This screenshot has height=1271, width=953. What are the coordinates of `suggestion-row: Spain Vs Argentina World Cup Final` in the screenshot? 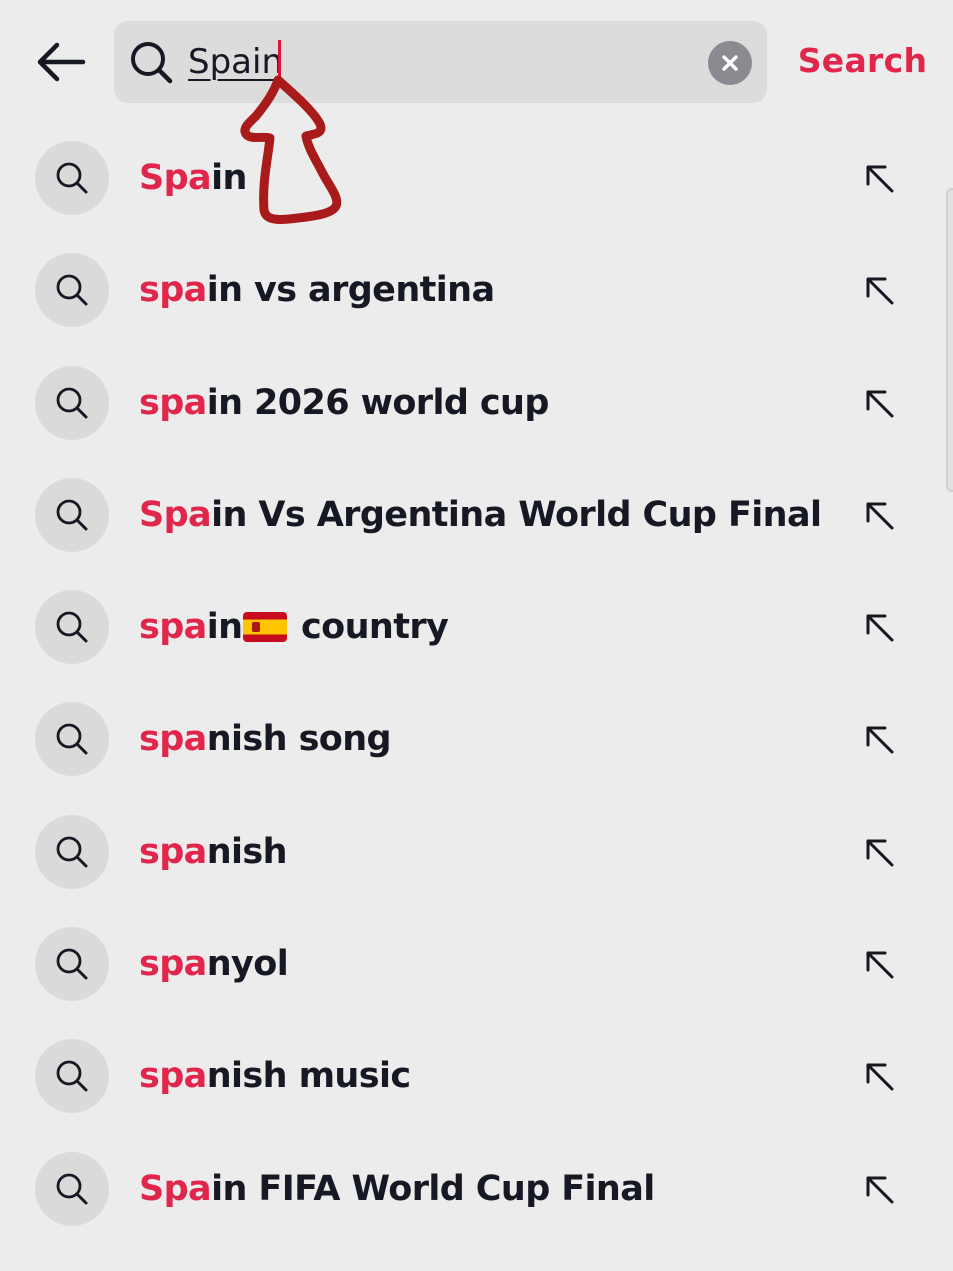 It's located at (476, 515).